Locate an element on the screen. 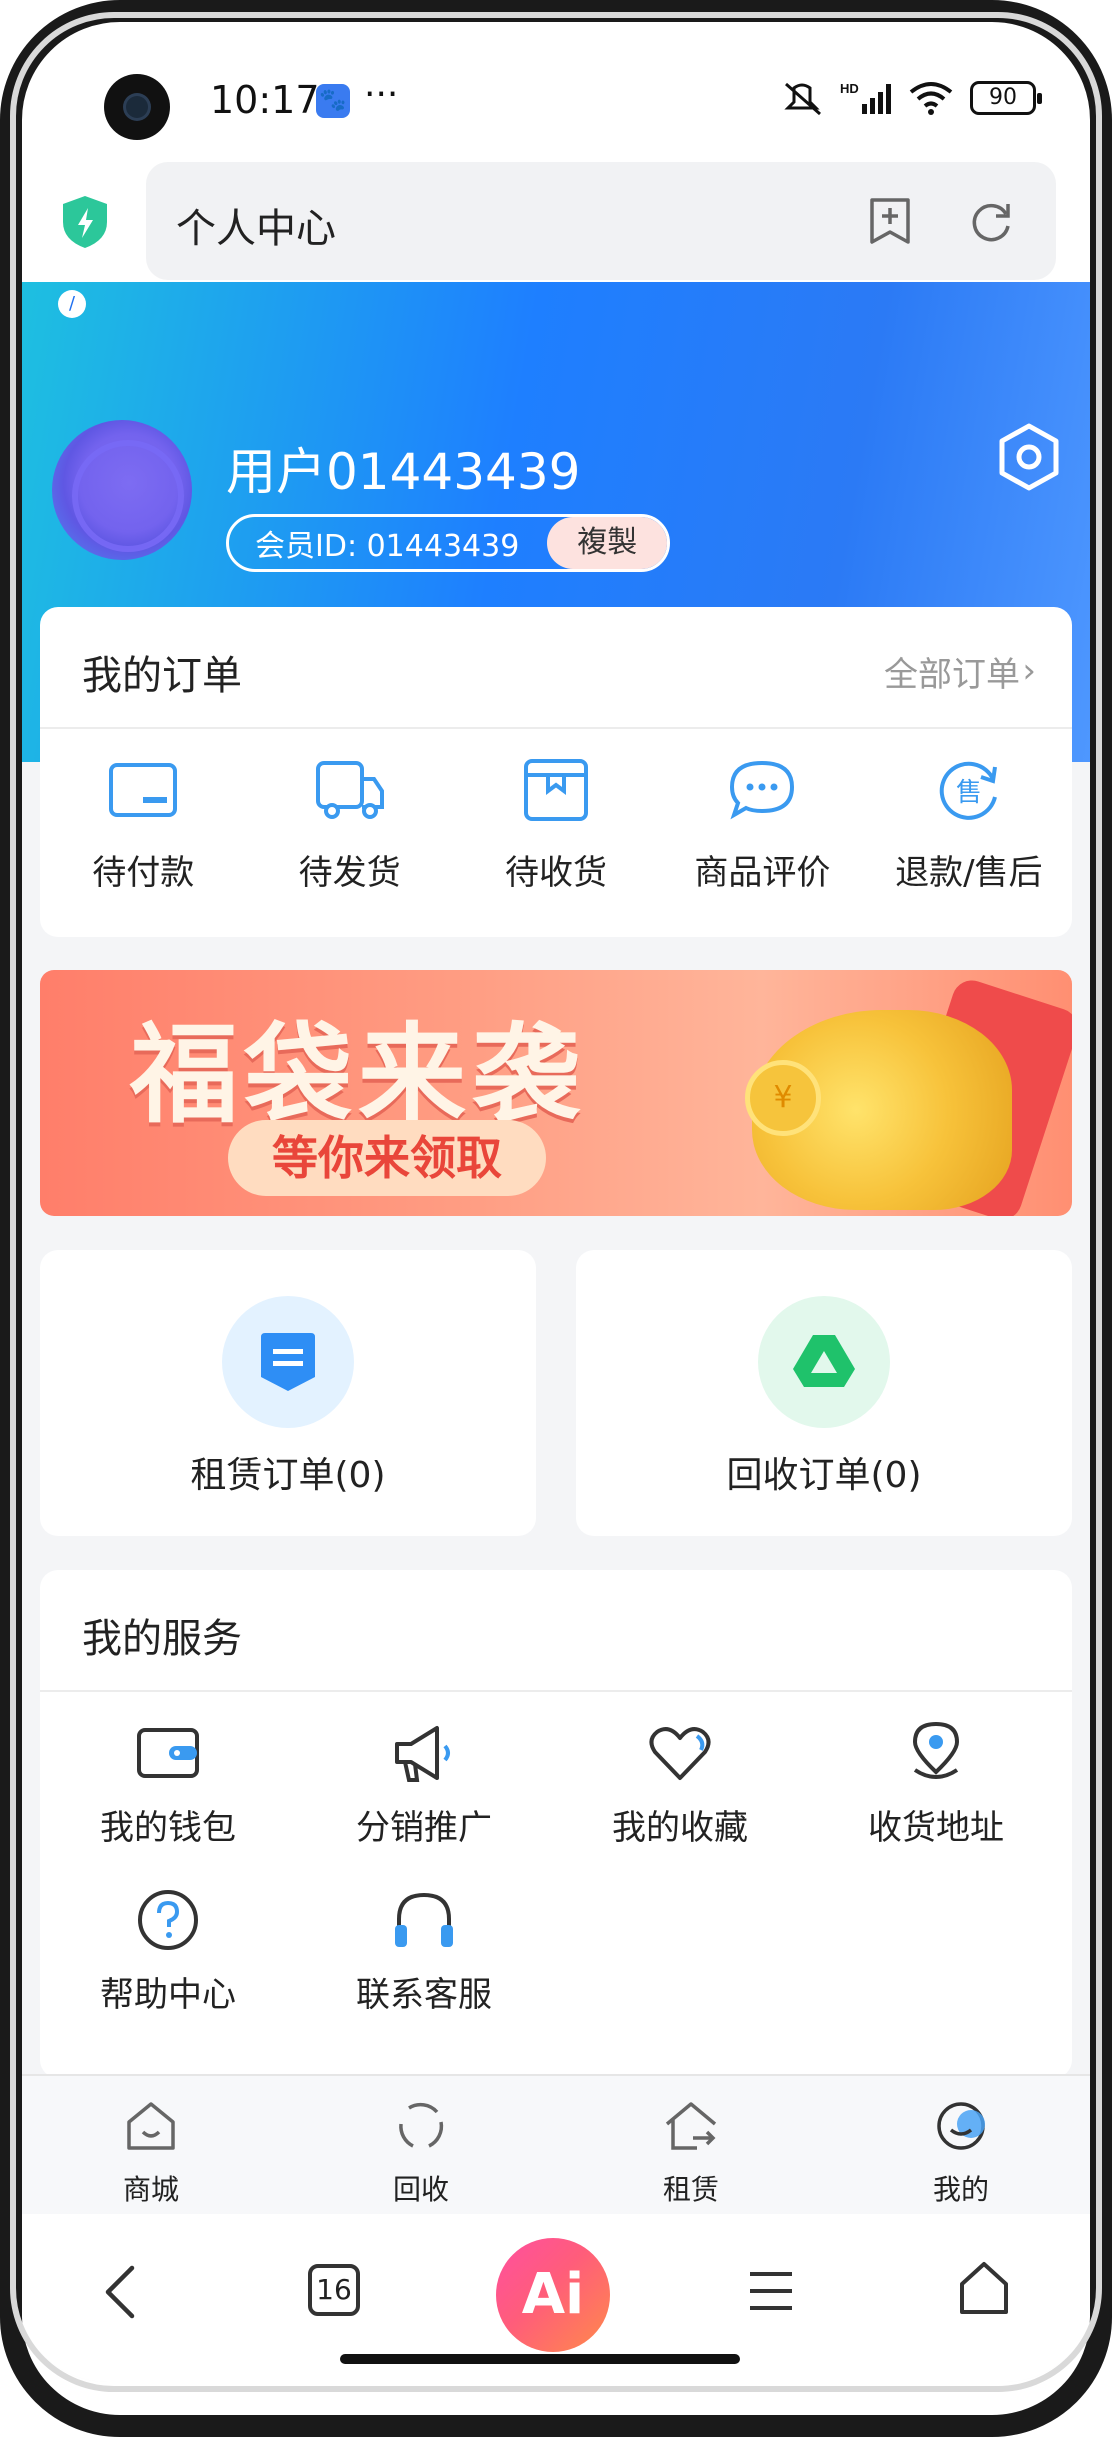 Image resolution: width=1112 pixels, height=2437 pixels. order-item-label: 商品评价 is located at coordinates (762, 873).